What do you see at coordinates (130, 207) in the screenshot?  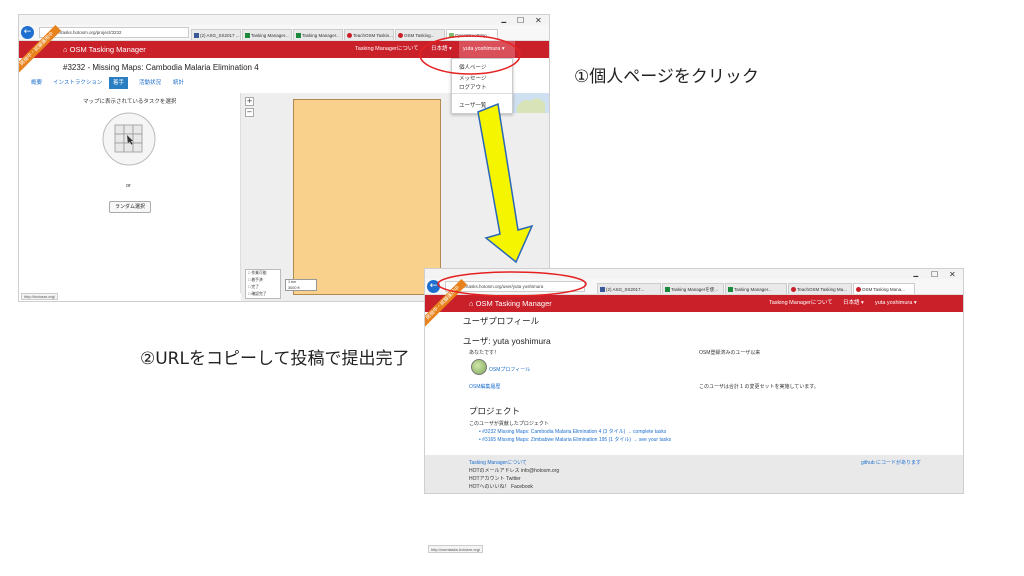 I see `random-select-button: ランダム選択` at bounding box center [130, 207].